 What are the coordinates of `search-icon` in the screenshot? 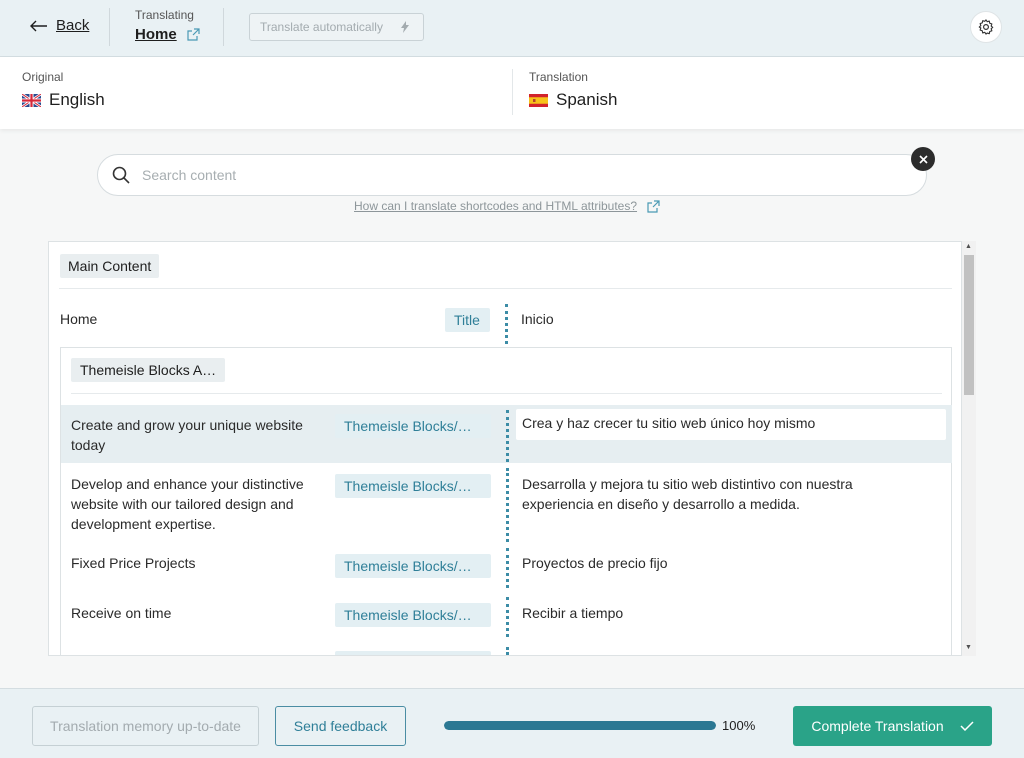 It's located at (121, 175).